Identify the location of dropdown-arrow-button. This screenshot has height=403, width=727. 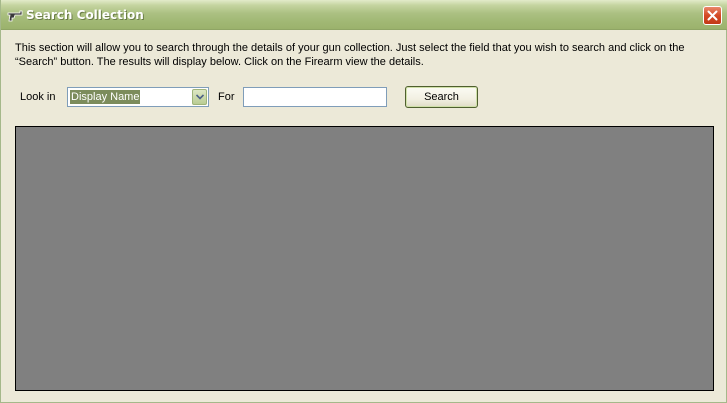
(199, 97).